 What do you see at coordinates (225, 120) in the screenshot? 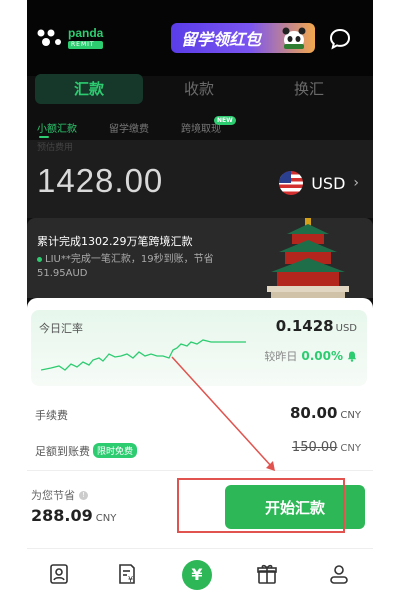
I see `new-badge: NEW` at bounding box center [225, 120].